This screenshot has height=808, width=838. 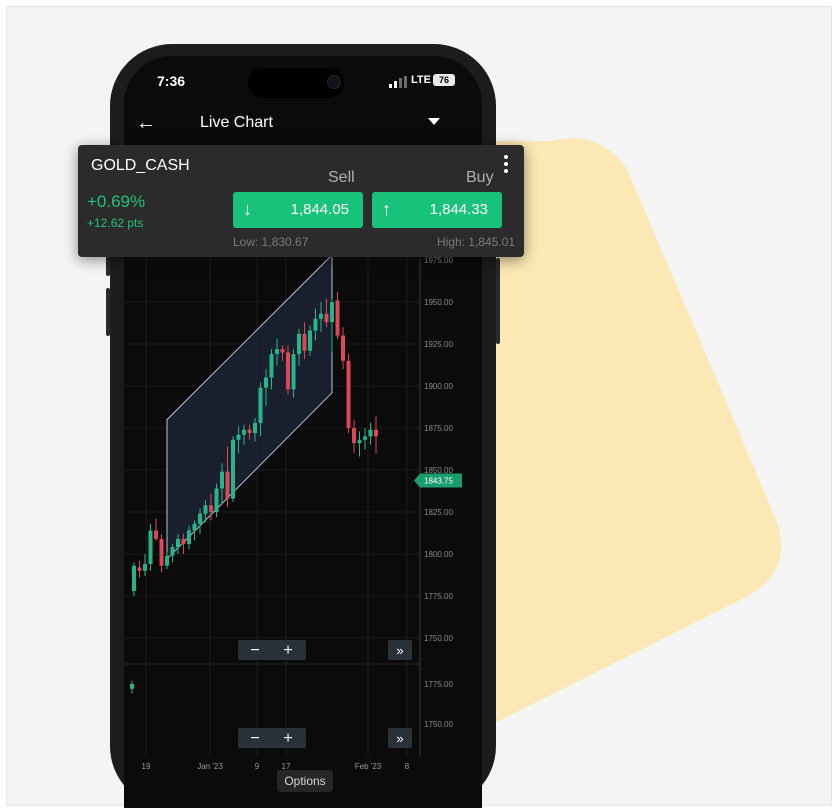 What do you see at coordinates (438, 428) in the screenshot?
I see `y-tick-label: 1875.00` at bounding box center [438, 428].